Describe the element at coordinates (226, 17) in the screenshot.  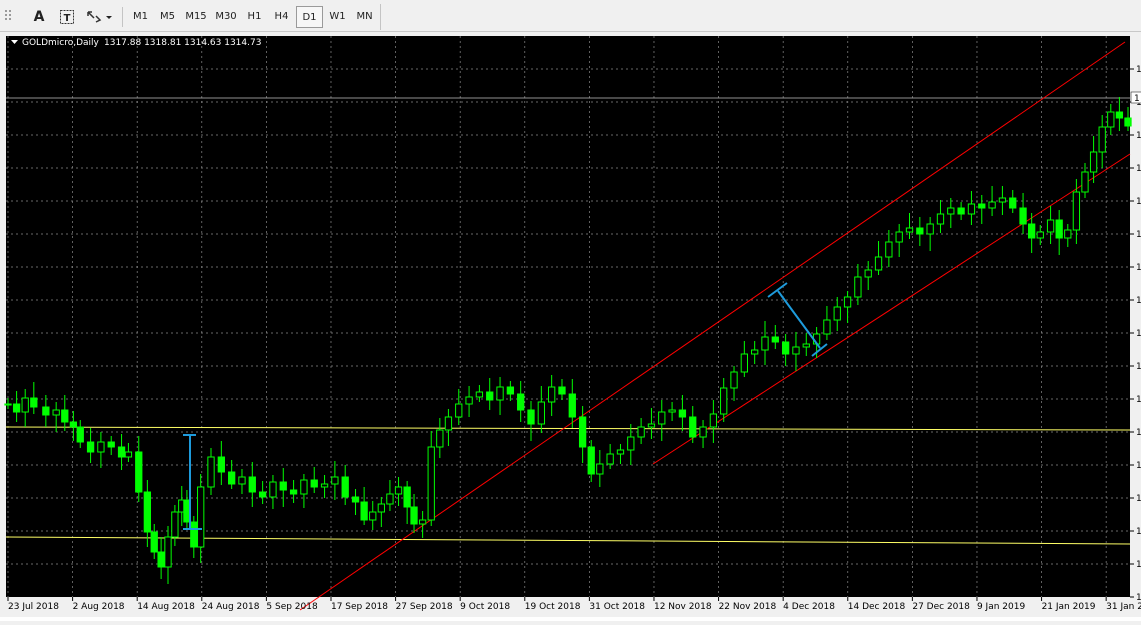
I see `timeframe-m30: M30` at that location.